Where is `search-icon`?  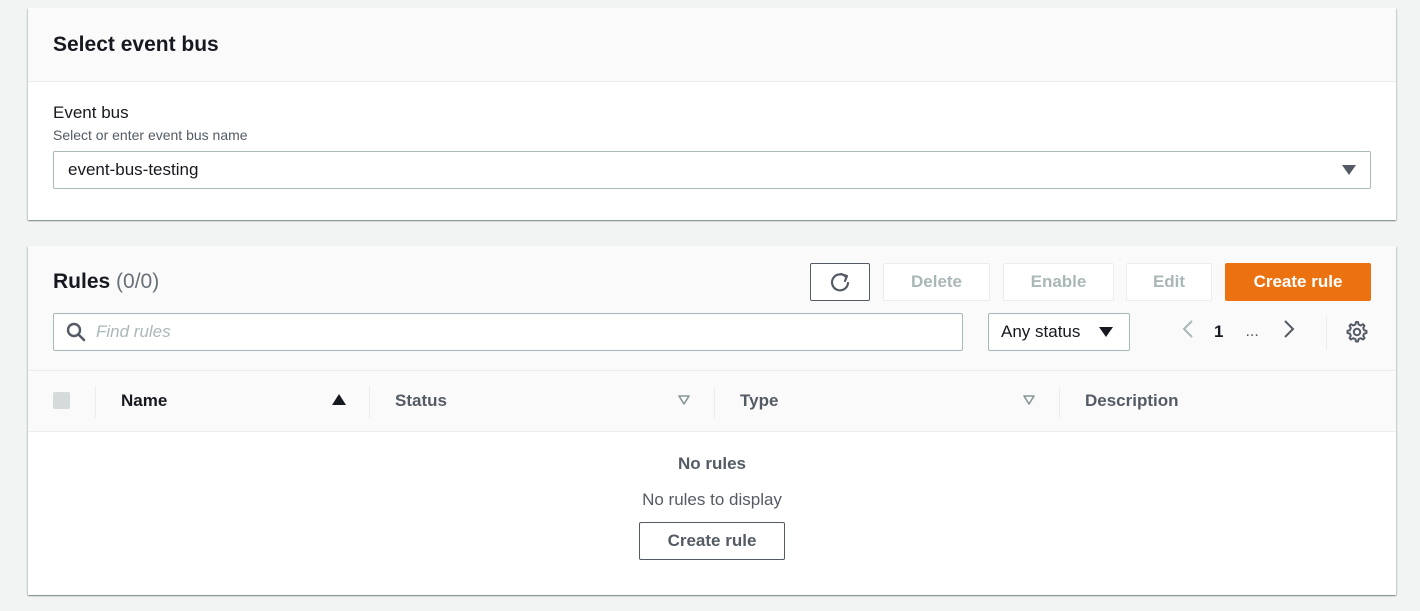
search-icon is located at coordinates (76, 332).